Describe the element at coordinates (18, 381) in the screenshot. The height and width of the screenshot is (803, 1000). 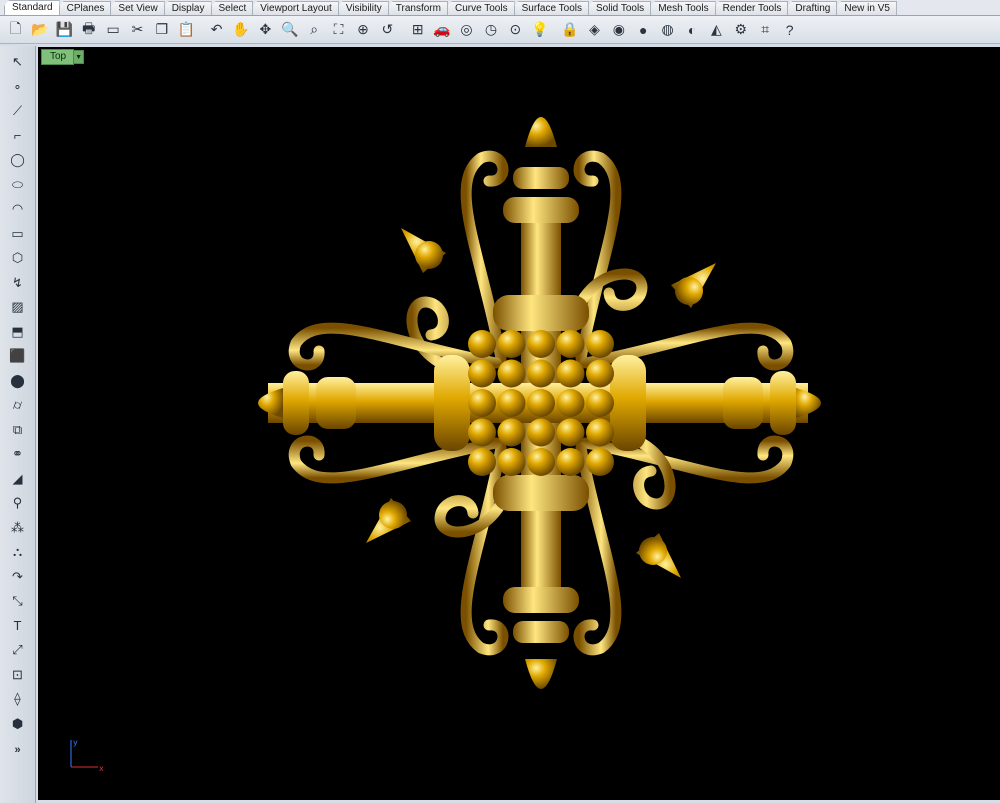
I see `sphere-solid-icon: ⬤` at that location.